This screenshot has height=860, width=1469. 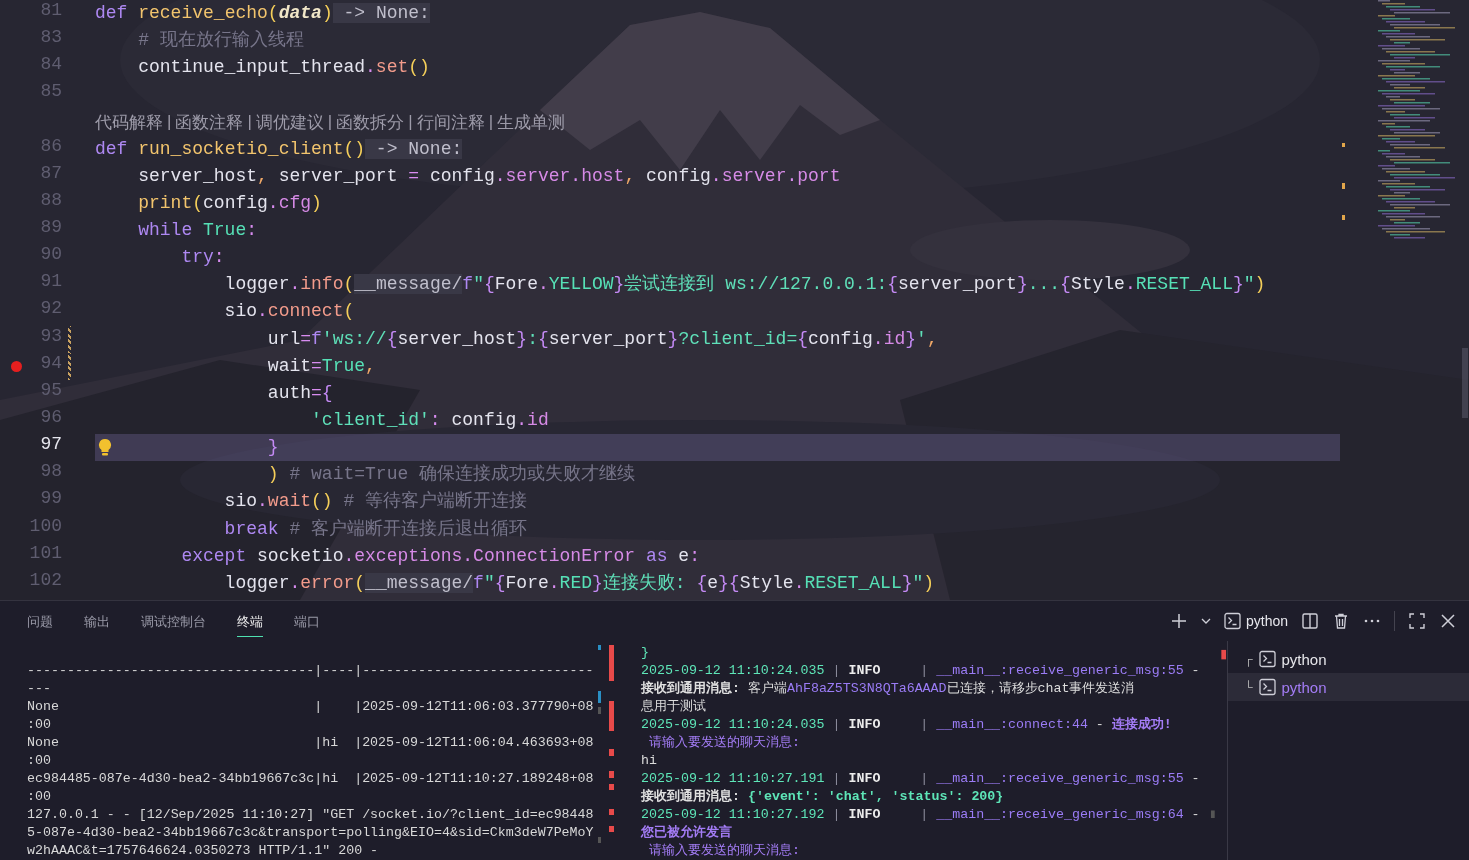 I want to click on terminal-line: hi, so click(x=649, y=761).